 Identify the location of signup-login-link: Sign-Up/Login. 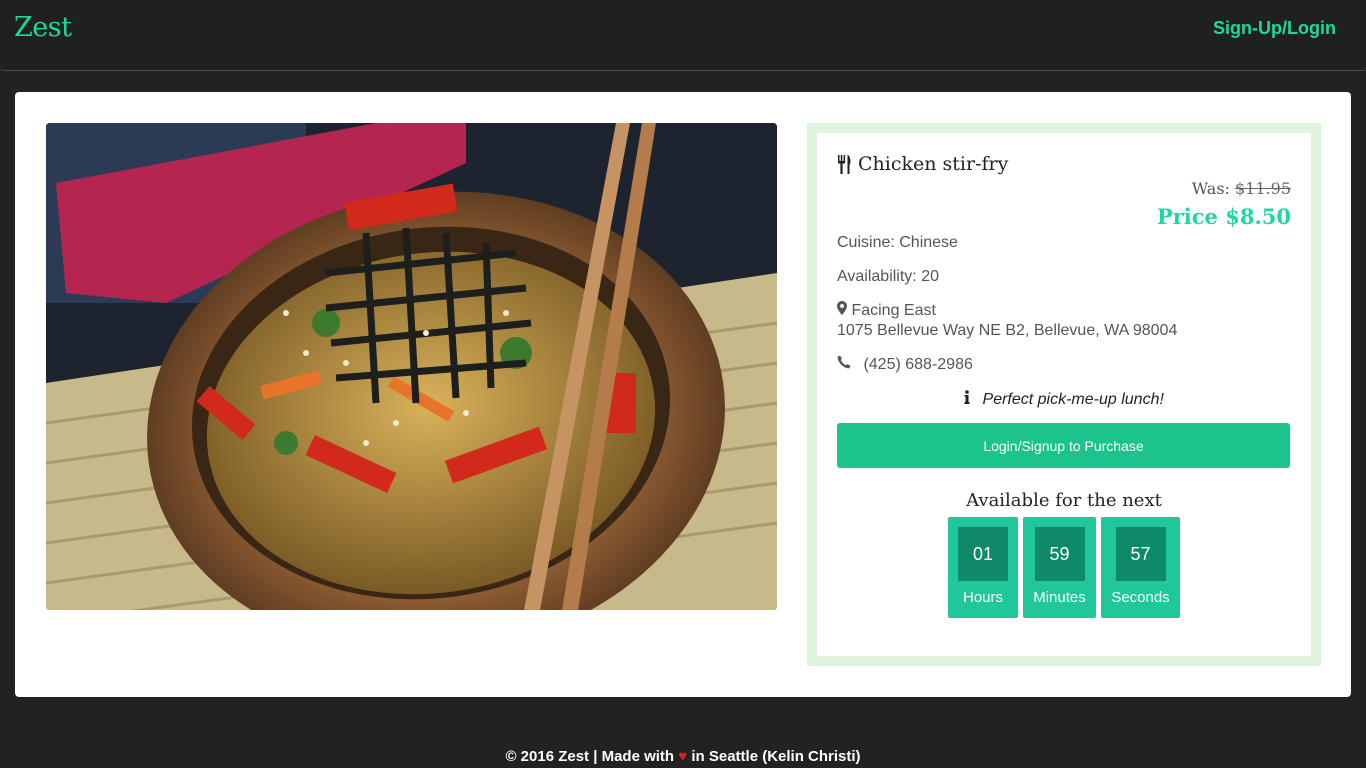
(1274, 28).